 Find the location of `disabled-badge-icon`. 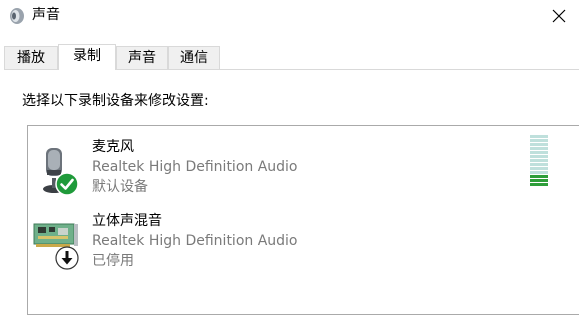

disabled-badge-icon is located at coordinates (67, 258).